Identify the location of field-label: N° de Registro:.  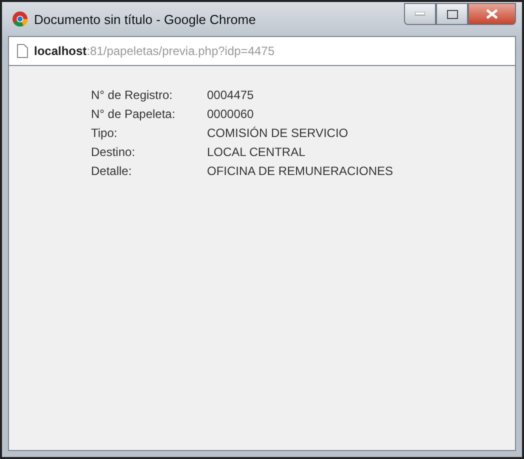
(132, 95).